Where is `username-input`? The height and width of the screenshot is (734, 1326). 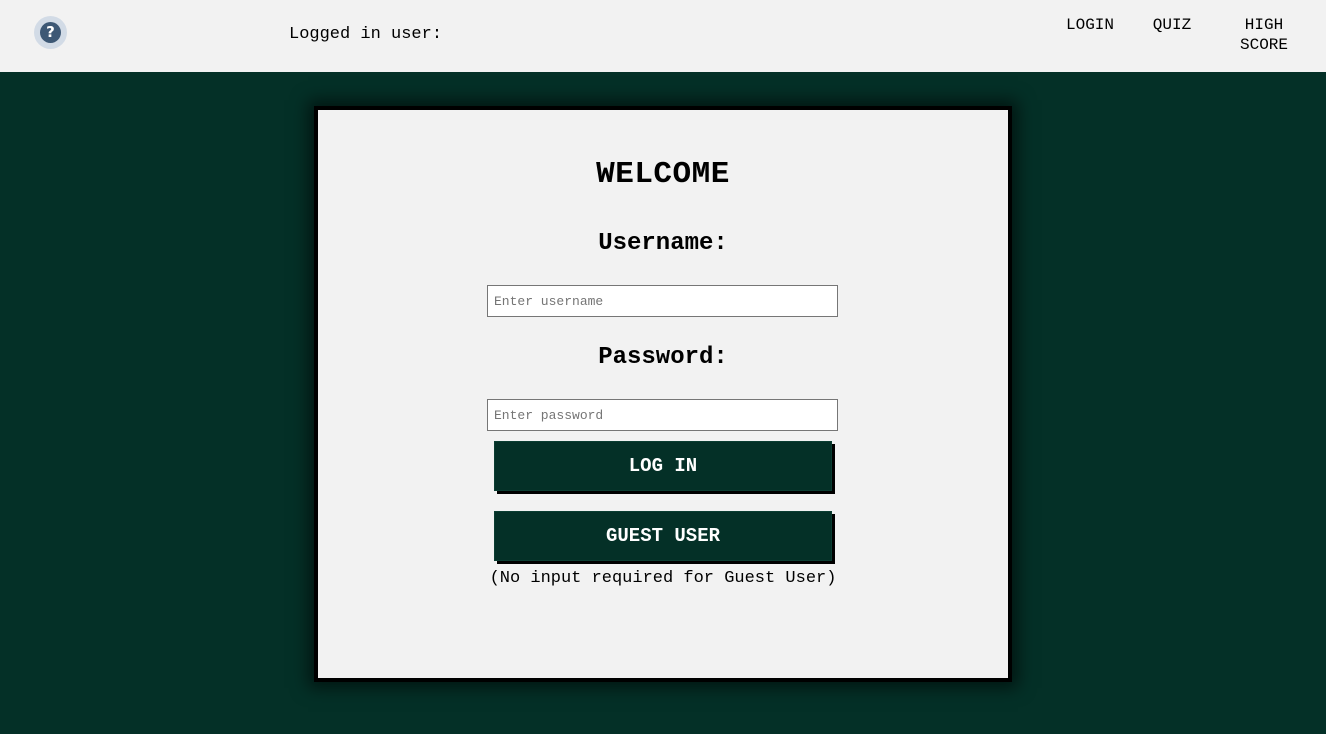
username-input is located at coordinates (662, 301).